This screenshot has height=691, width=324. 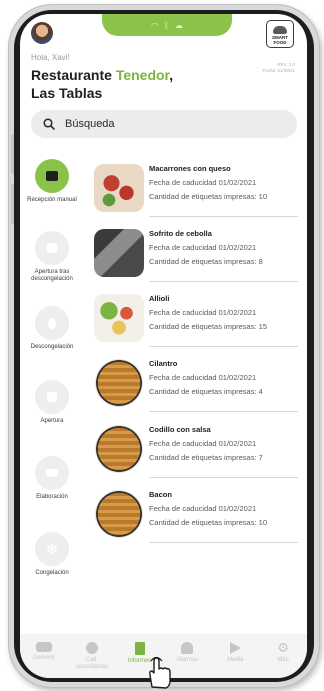 I want to click on gear-icon: ⚙, so click(x=283, y=647).